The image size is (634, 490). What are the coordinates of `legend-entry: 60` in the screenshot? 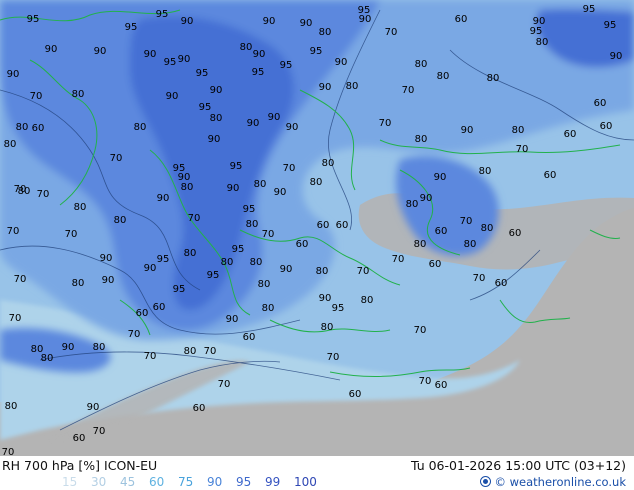 It's located at (157, 482).